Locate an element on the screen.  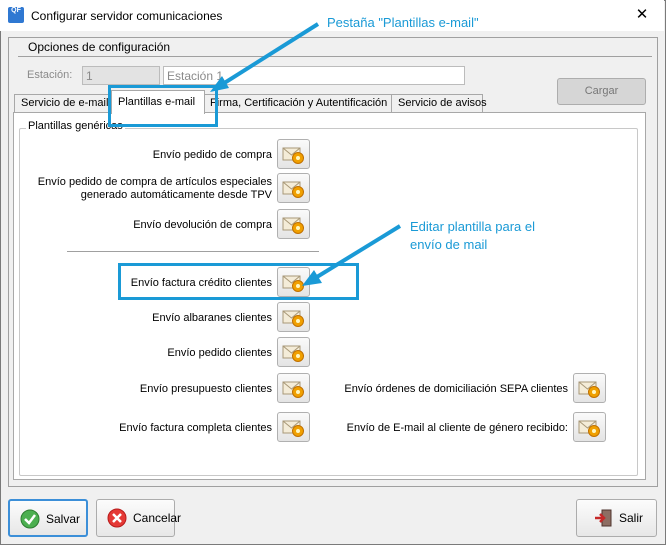
exit-button: Salir is located at coordinates (616, 518).